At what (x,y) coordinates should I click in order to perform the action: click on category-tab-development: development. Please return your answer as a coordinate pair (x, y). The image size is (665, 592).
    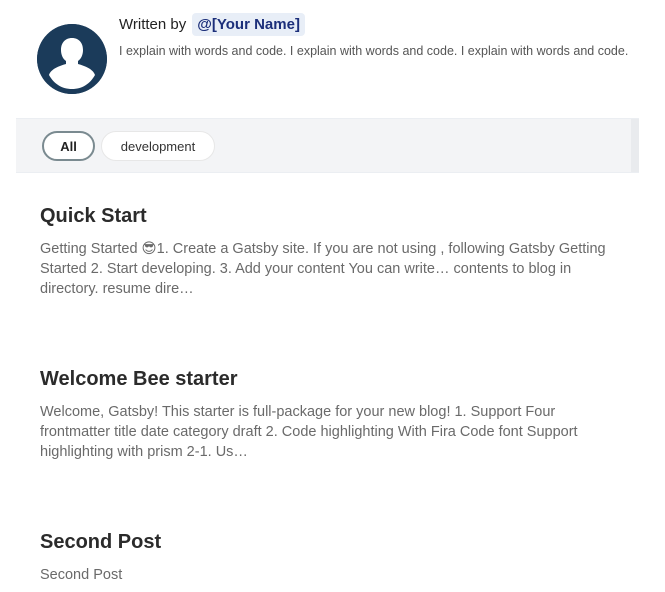
    Looking at the image, I should click on (158, 146).